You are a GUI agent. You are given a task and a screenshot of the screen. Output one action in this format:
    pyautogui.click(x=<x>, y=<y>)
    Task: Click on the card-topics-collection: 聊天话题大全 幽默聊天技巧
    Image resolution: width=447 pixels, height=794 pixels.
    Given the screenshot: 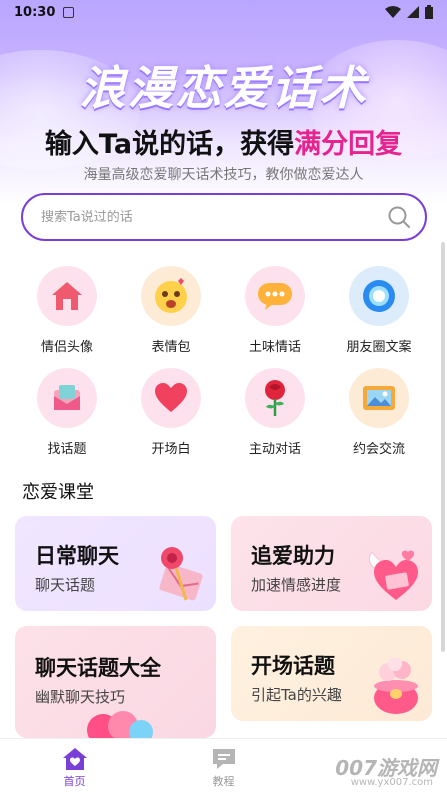 What is the action you would take?
    pyautogui.click(x=115, y=682)
    